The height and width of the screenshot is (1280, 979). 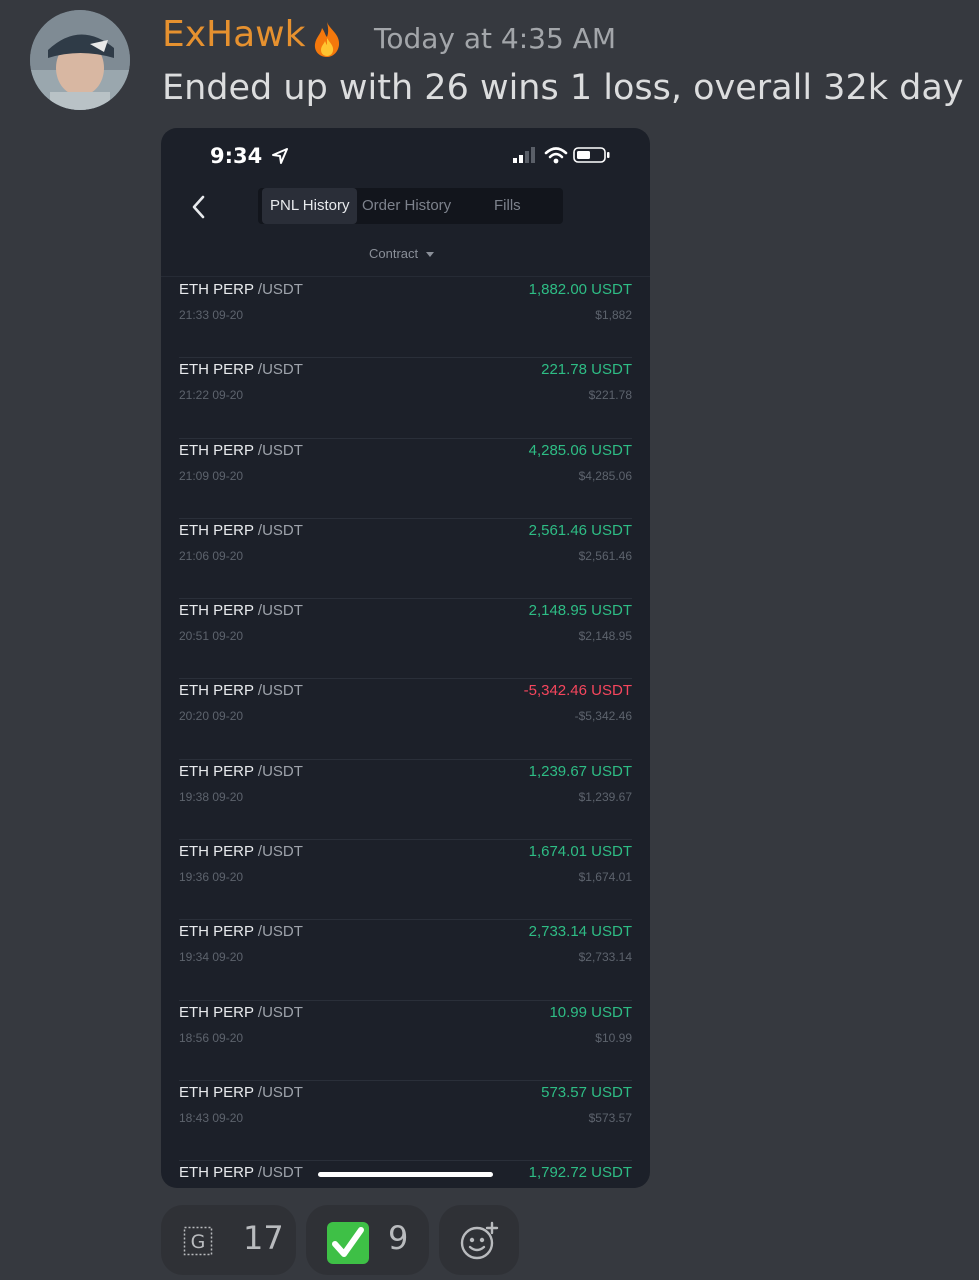 What do you see at coordinates (610, 395) in the screenshot?
I see `pnl-usd: $221.78` at bounding box center [610, 395].